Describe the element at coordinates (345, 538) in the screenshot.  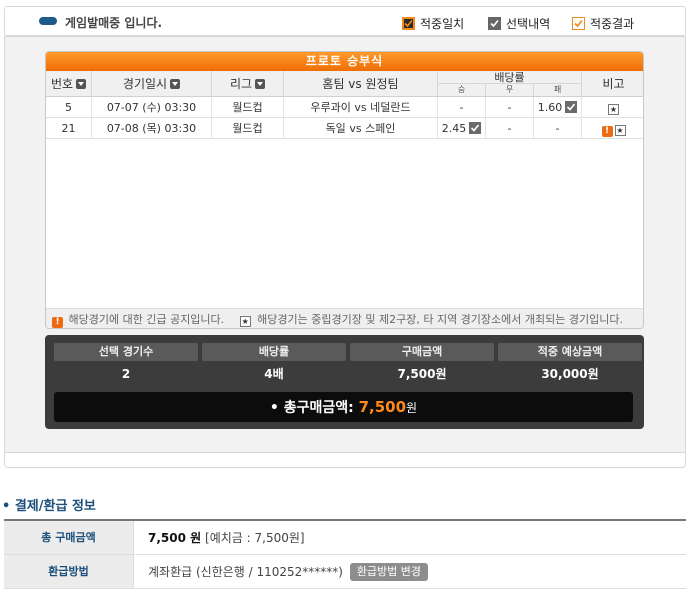
I see `purchase-row: 총 구매금액 7,500 원 [예치금 : 7,500원]` at that location.